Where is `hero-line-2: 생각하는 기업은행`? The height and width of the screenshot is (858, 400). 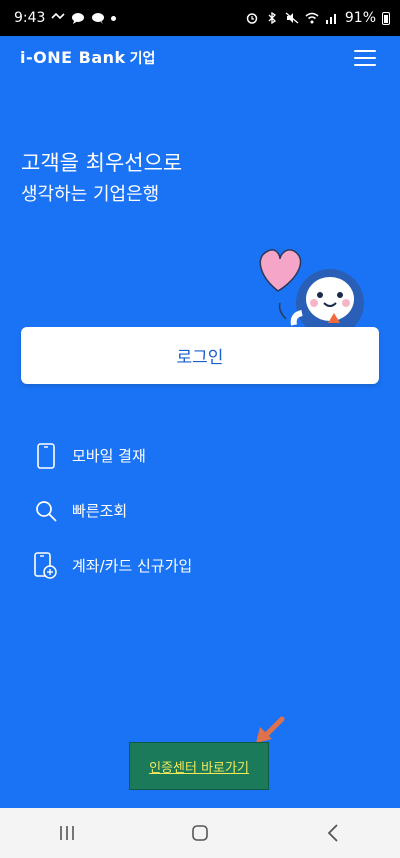
hero-line-2: 생각하는 기업은행 is located at coordinates (90, 194).